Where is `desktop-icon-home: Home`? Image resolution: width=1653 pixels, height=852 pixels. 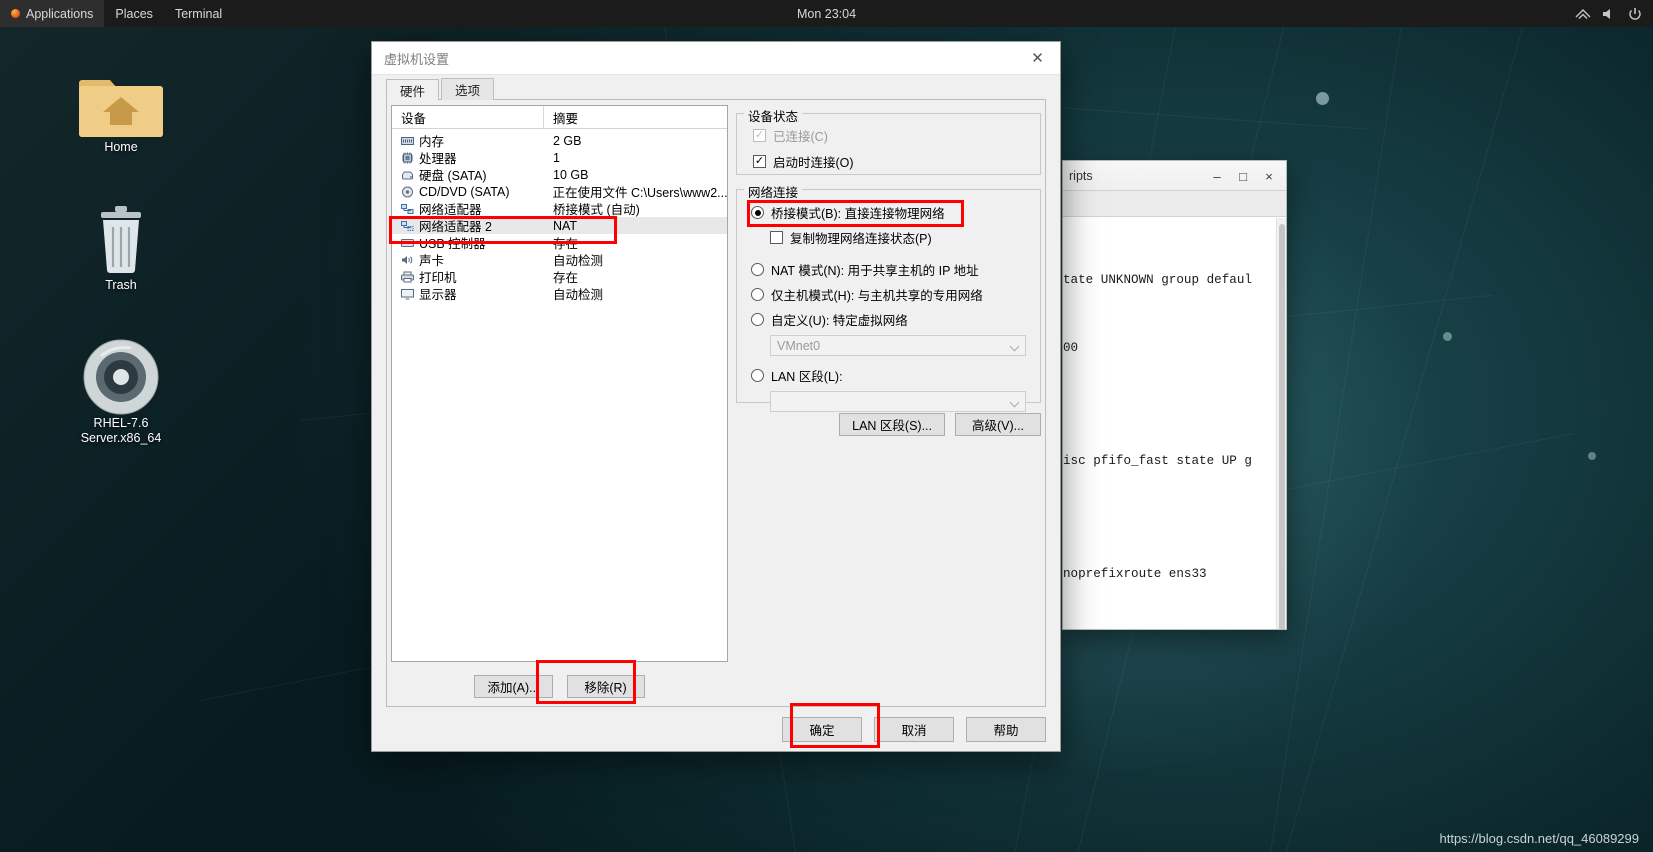
desktop-icon-home: Home is located at coordinates (121, 108).